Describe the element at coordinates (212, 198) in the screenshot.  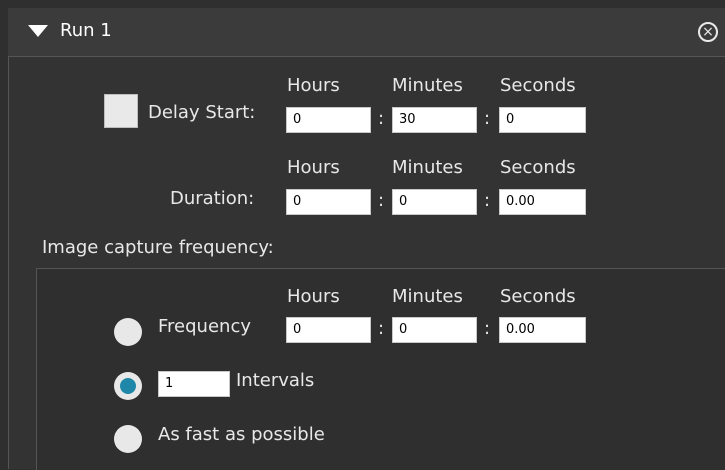
I see `duration-label: Duration:` at that location.